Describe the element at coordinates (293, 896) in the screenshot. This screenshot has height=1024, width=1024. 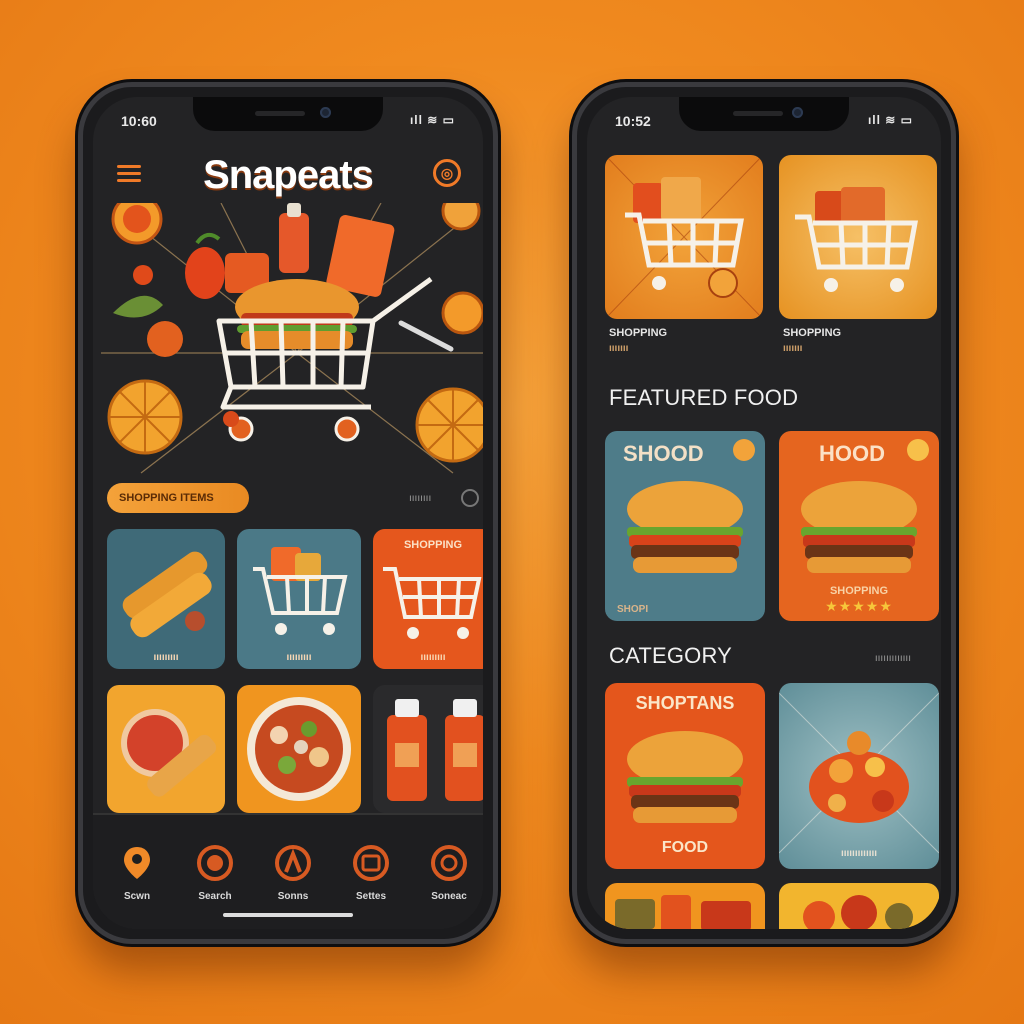
I see `tab-label: Sonns` at that location.